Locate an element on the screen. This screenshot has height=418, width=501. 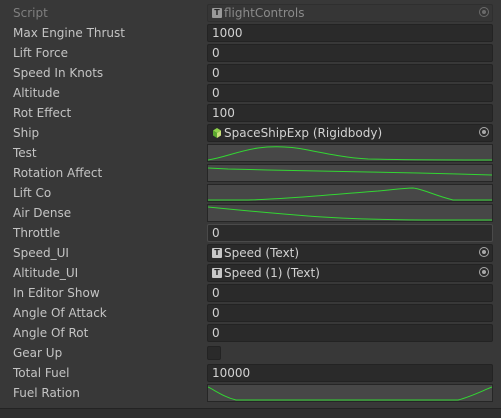
total-fuel-value: 10000 is located at coordinates (231, 373).